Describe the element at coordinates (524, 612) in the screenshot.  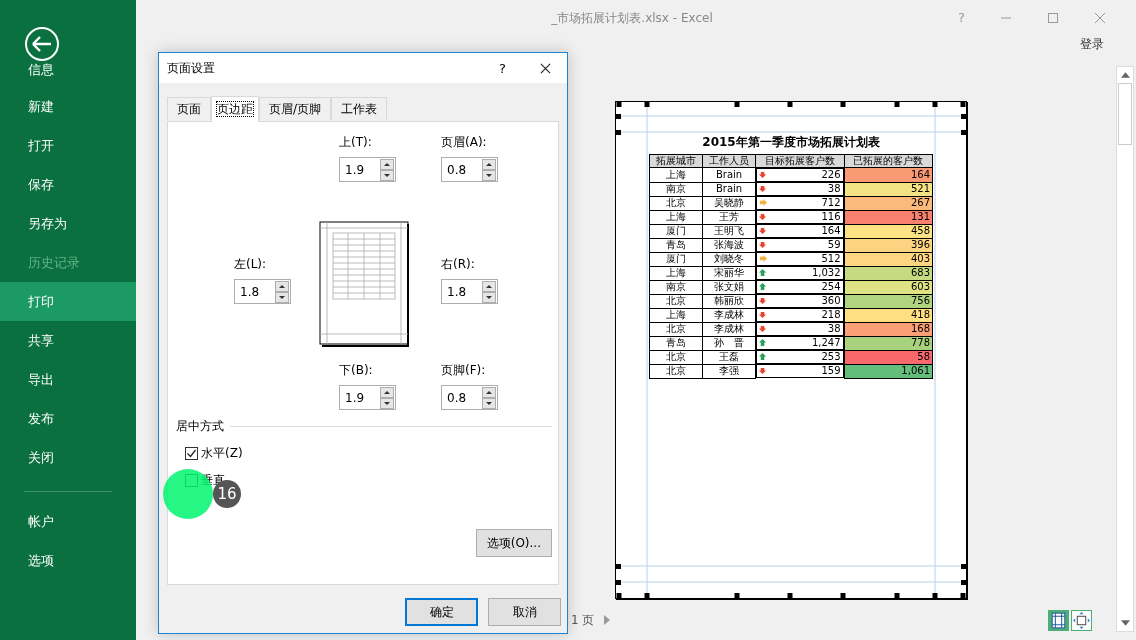
I see `dialog-button: 取消` at that location.